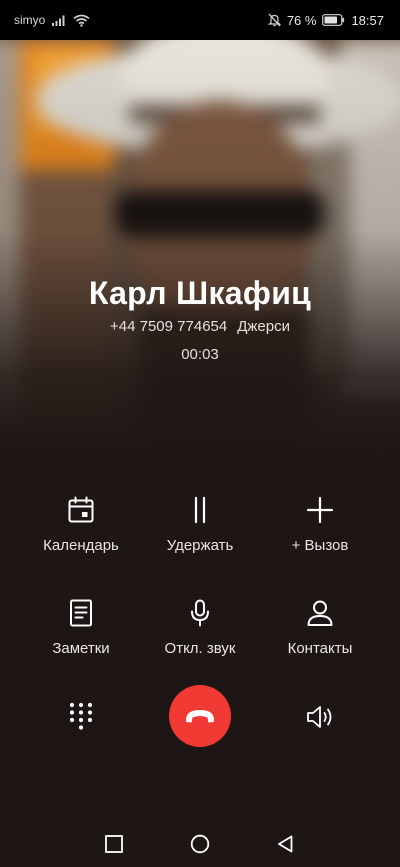  I want to click on navigation-bar, so click(200, 843).